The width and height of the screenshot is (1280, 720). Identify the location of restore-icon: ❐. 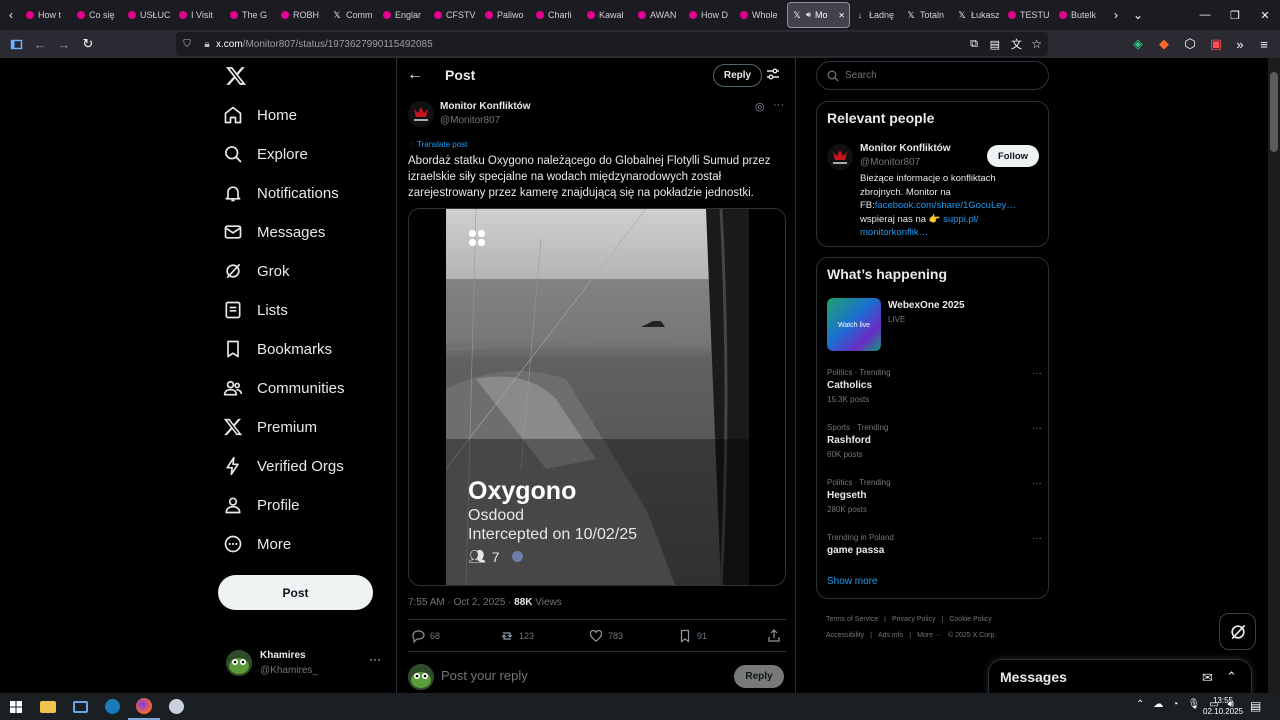
(1235, 15).